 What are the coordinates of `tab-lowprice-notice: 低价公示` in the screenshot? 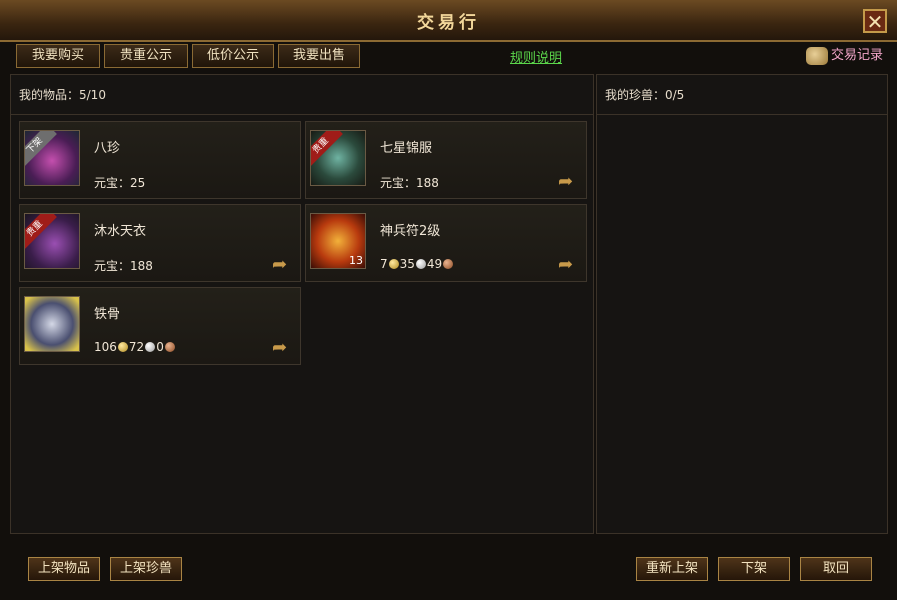 It's located at (233, 56).